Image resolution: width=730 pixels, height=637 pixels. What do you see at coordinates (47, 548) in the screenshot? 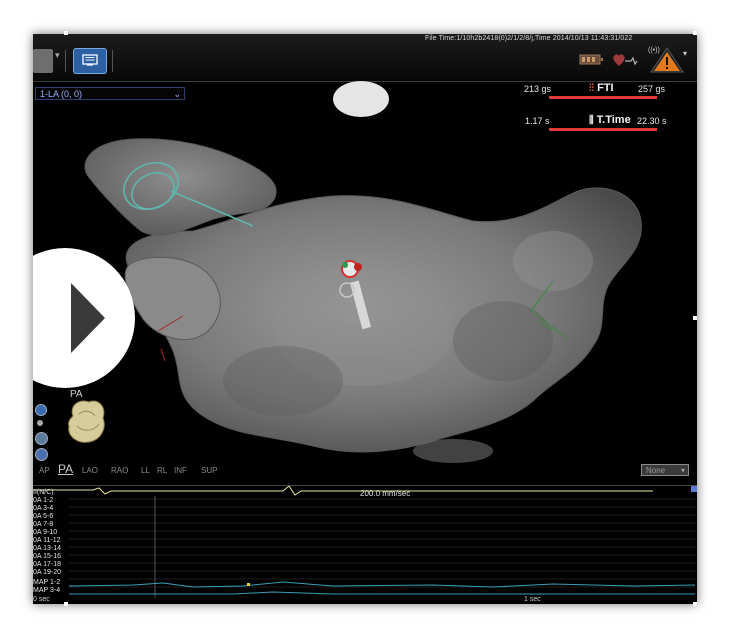
I see `ecg-lead-label: 0A 13-14` at bounding box center [47, 548].